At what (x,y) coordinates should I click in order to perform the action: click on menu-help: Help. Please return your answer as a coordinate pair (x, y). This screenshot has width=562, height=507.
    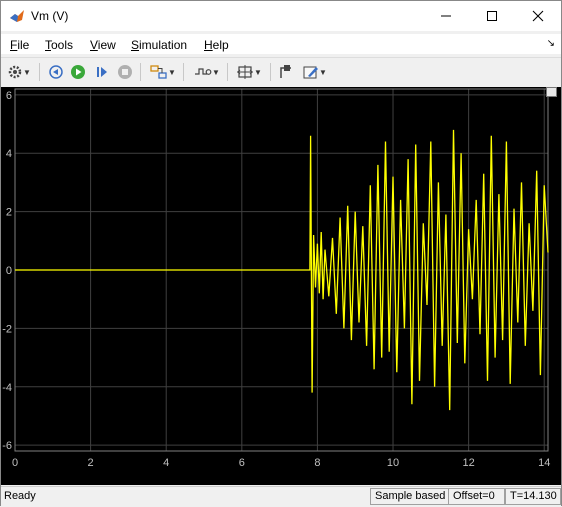
    Looking at the image, I should click on (216, 45).